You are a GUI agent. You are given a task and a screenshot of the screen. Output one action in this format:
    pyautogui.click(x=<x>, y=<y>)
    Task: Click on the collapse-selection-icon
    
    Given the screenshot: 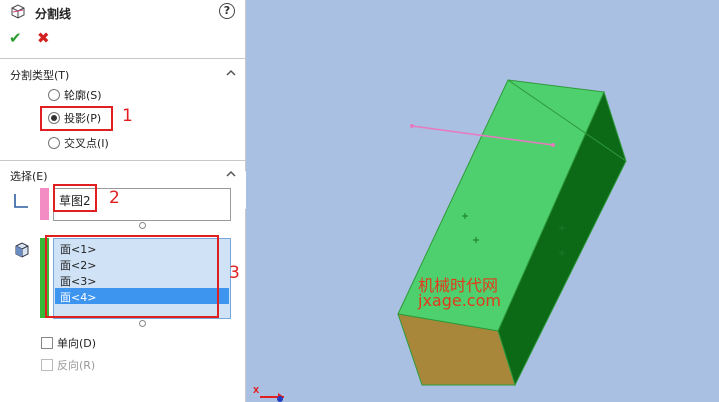 What is the action you would take?
    pyautogui.click(x=231, y=174)
    